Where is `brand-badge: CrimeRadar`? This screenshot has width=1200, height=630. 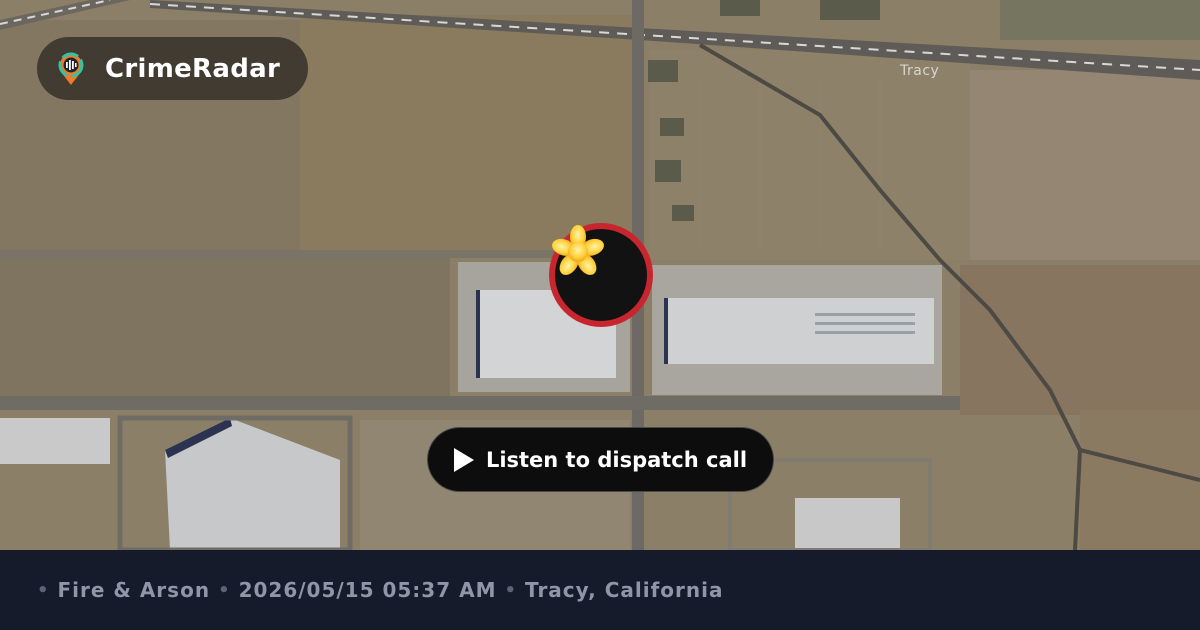 brand-badge: CrimeRadar is located at coordinates (172, 68).